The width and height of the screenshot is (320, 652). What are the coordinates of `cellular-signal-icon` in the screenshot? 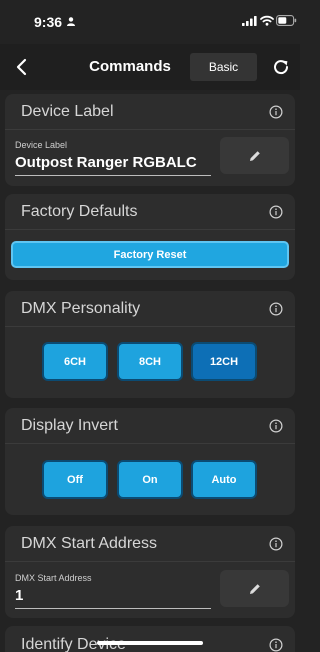 It's located at (249, 21).